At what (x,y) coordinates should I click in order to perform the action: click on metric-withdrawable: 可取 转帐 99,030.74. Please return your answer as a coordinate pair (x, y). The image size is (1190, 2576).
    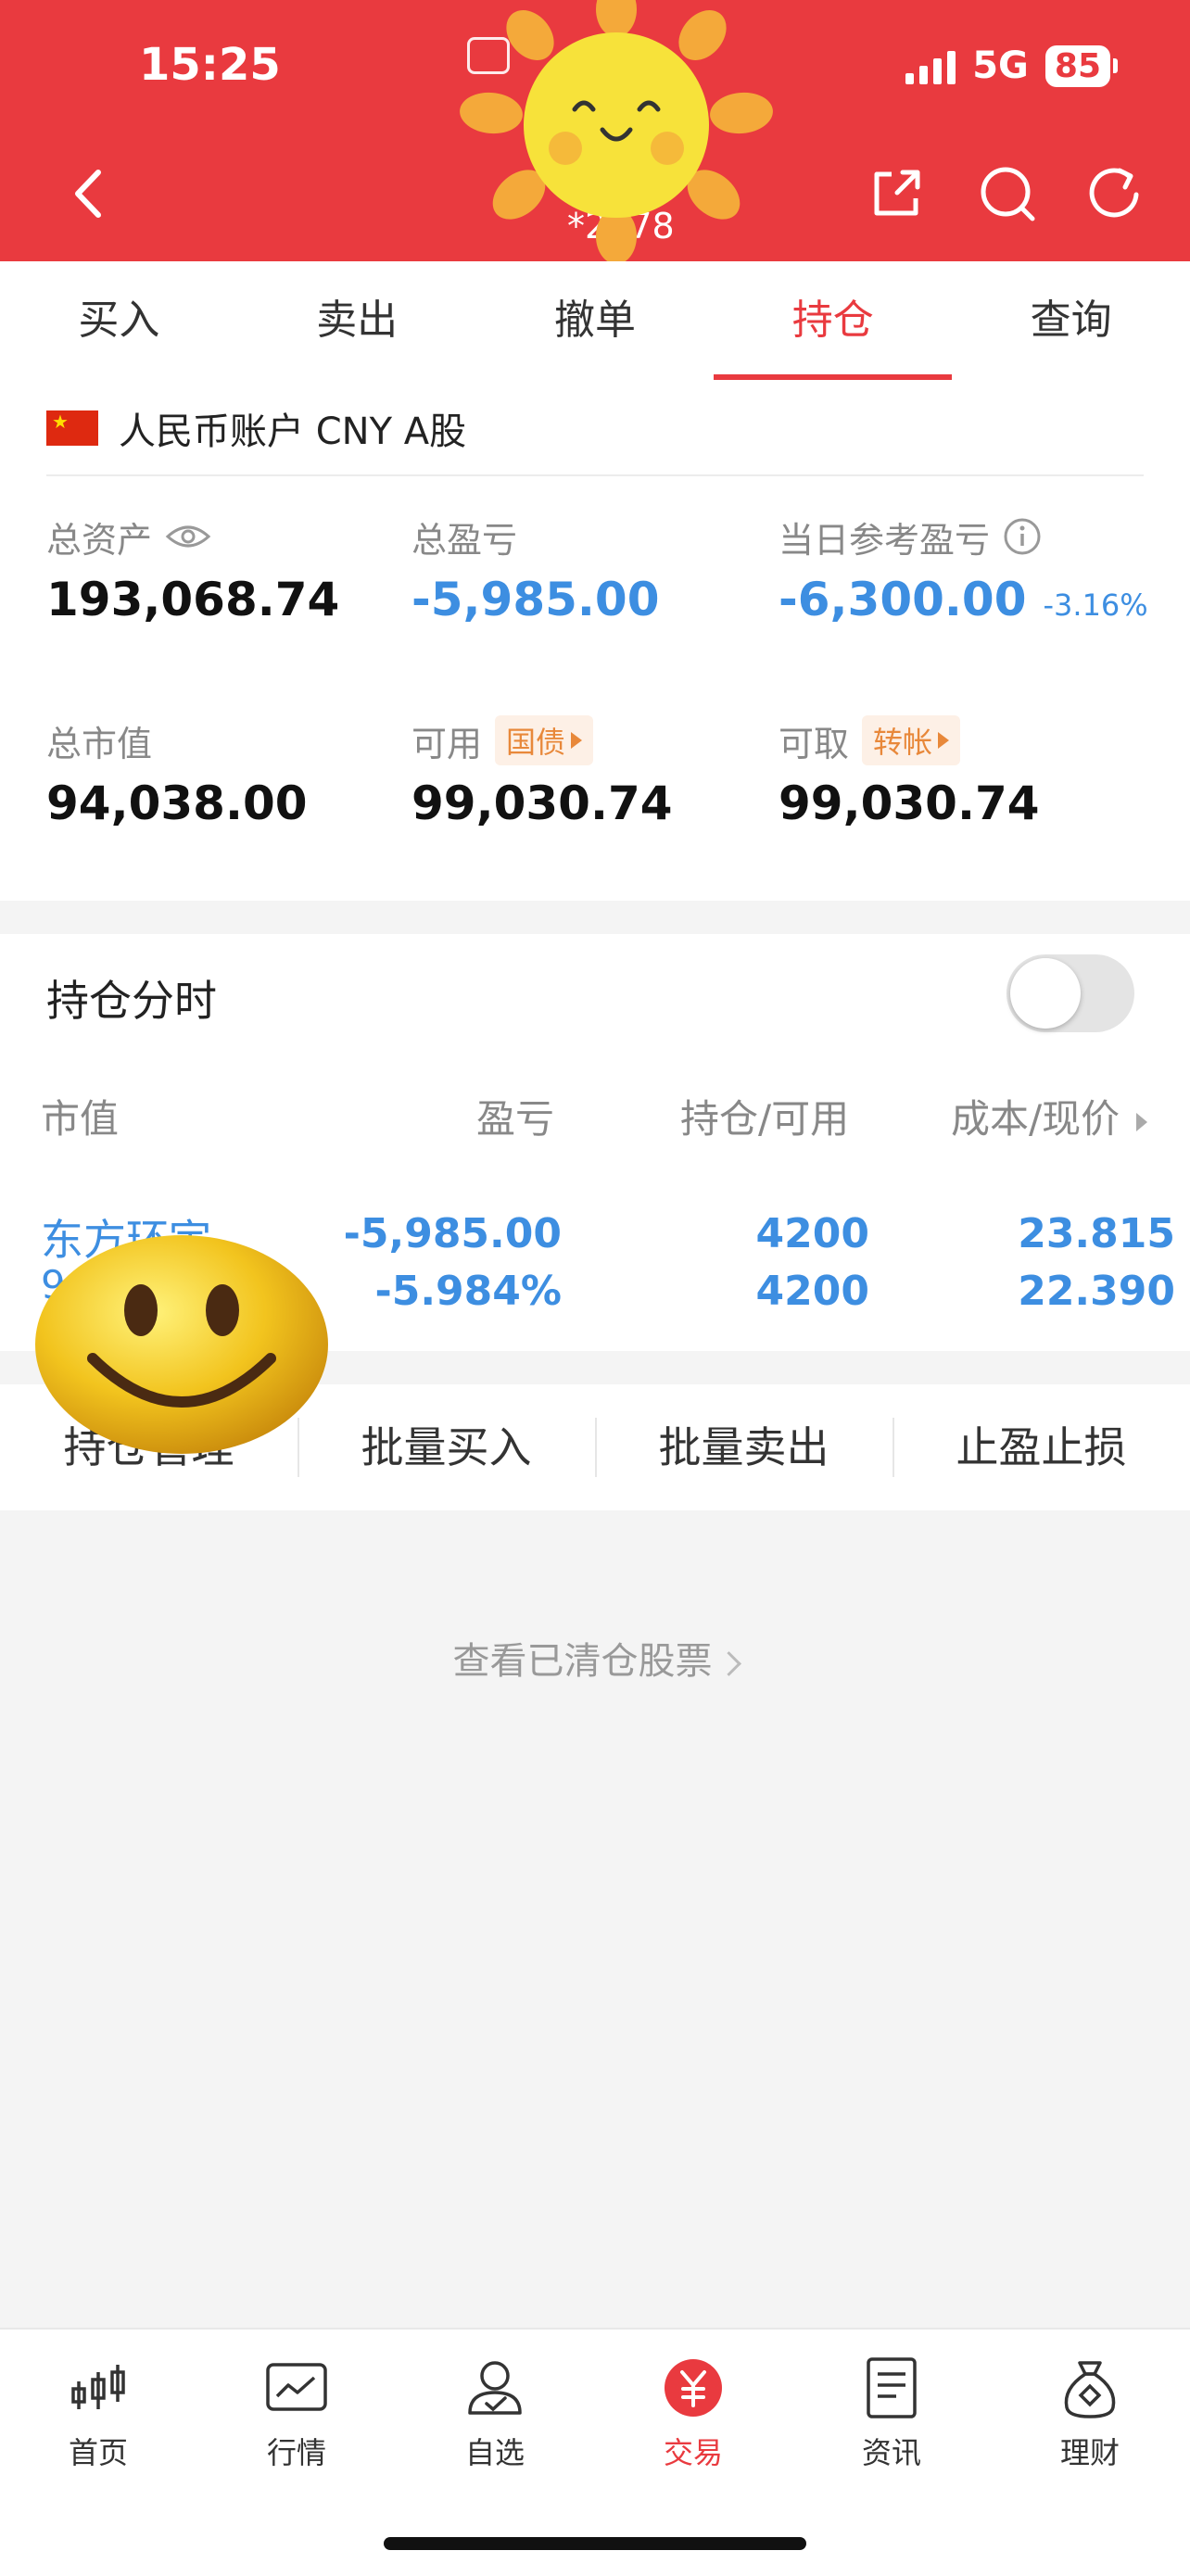
    Looking at the image, I should click on (909, 772).